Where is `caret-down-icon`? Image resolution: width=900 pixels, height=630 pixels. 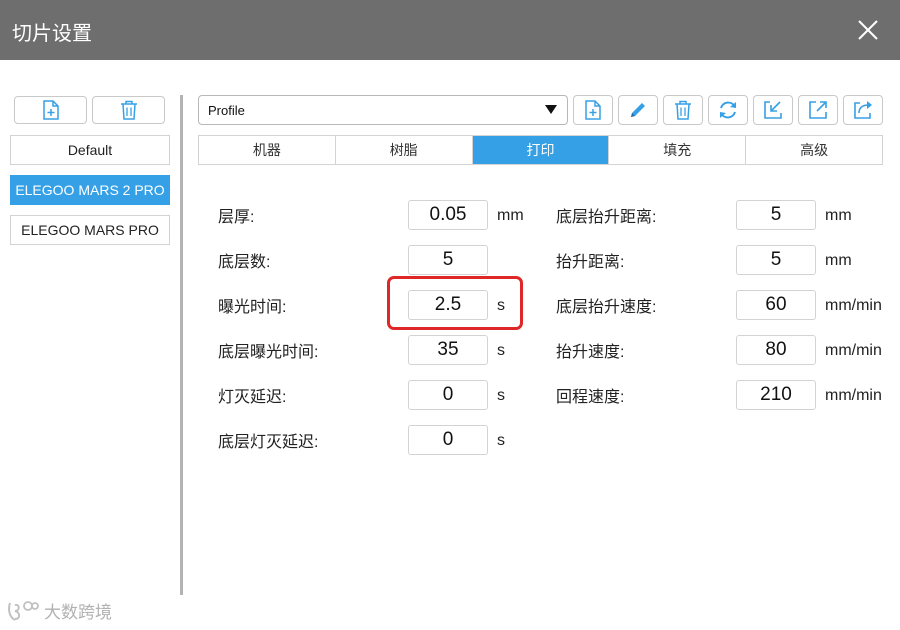
caret-down-icon is located at coordinates (551, 109).